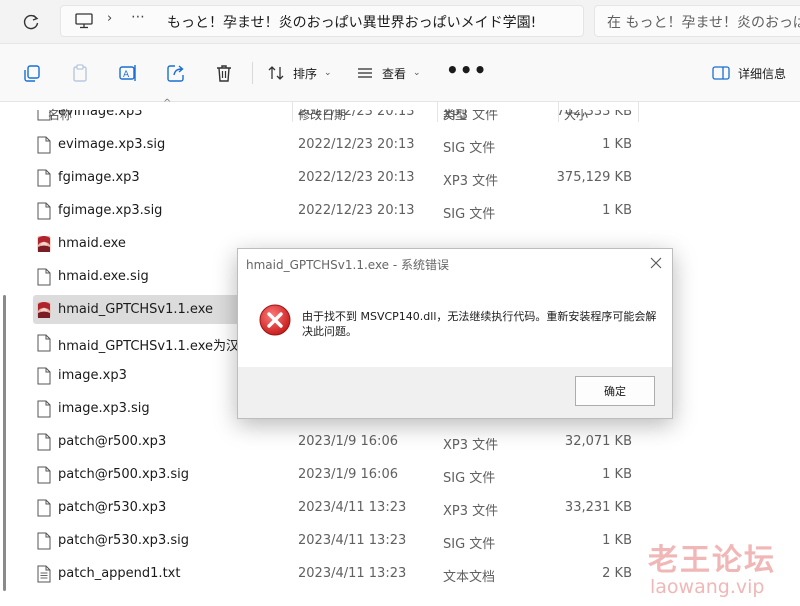 Image resolution: width=800 pixels, height=606 pixels. Describe the element at coordinates (112, 507) in the screenshot. I see `file-name: patch@r530.xp3` at that location.